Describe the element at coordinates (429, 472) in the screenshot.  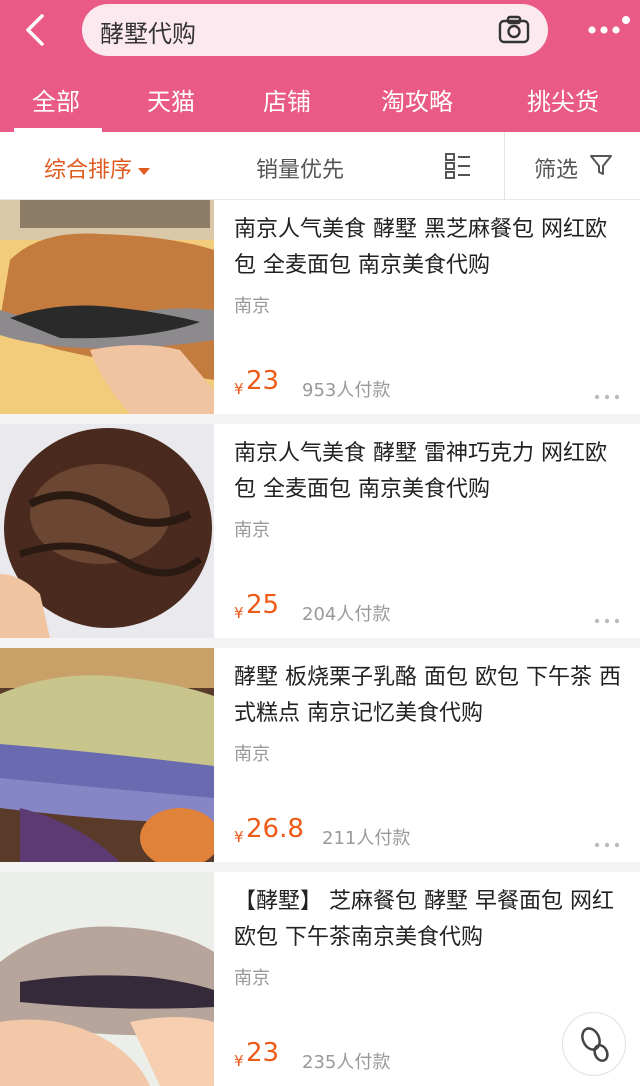
I see `product-title: 南京人气美食 酵墅 雷神巧克力 网红欧包 全麦面包 南京美食代购` at that location.